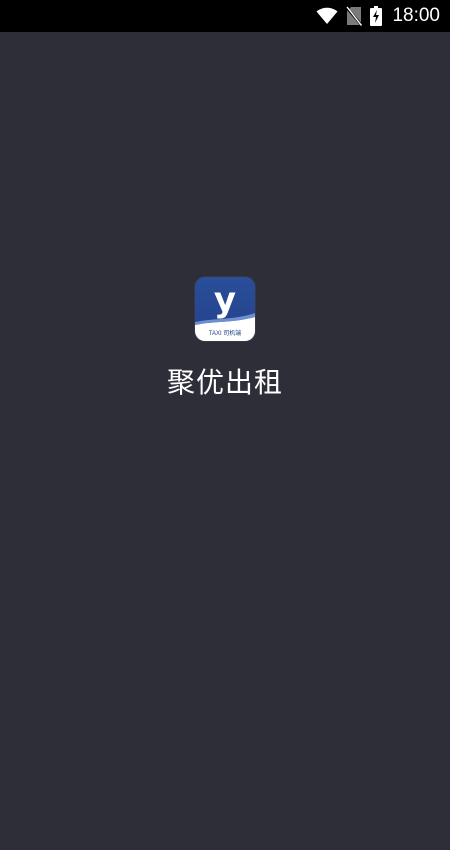 This screenshot has width=450, height=850. I want to click on status-icons: 18:00, so click(378, 16).